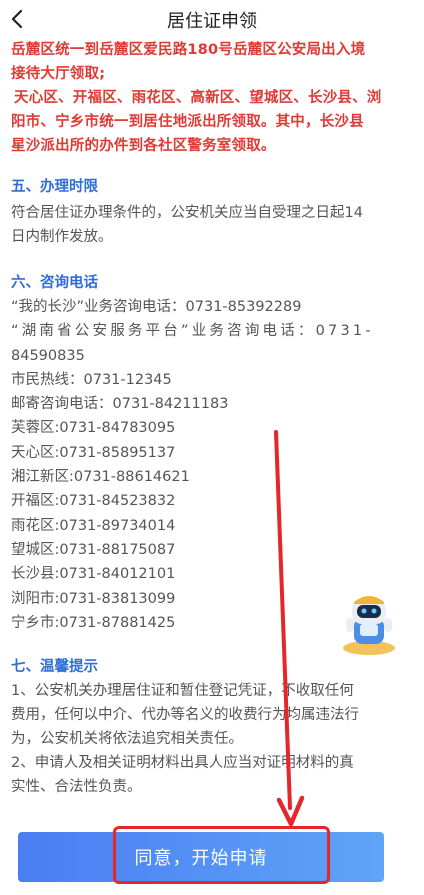 The width and height of the screenshot is (424, 895). What do you see at coordinates (187, 213) in the screenshot?
I see `section-text: 符合居住证办理条件的，公安机关应当自受理之日起14` at bounding box center [187, 213].